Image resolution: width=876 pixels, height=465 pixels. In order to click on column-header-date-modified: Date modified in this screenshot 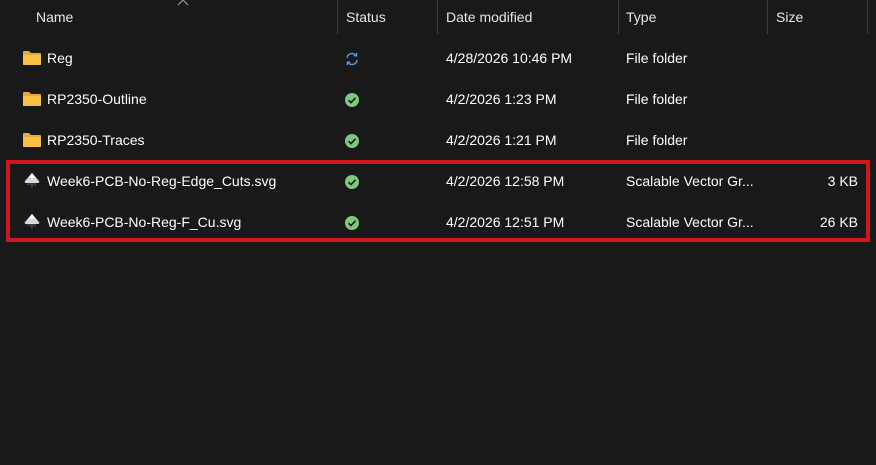, I will do `click(528, 17)`.